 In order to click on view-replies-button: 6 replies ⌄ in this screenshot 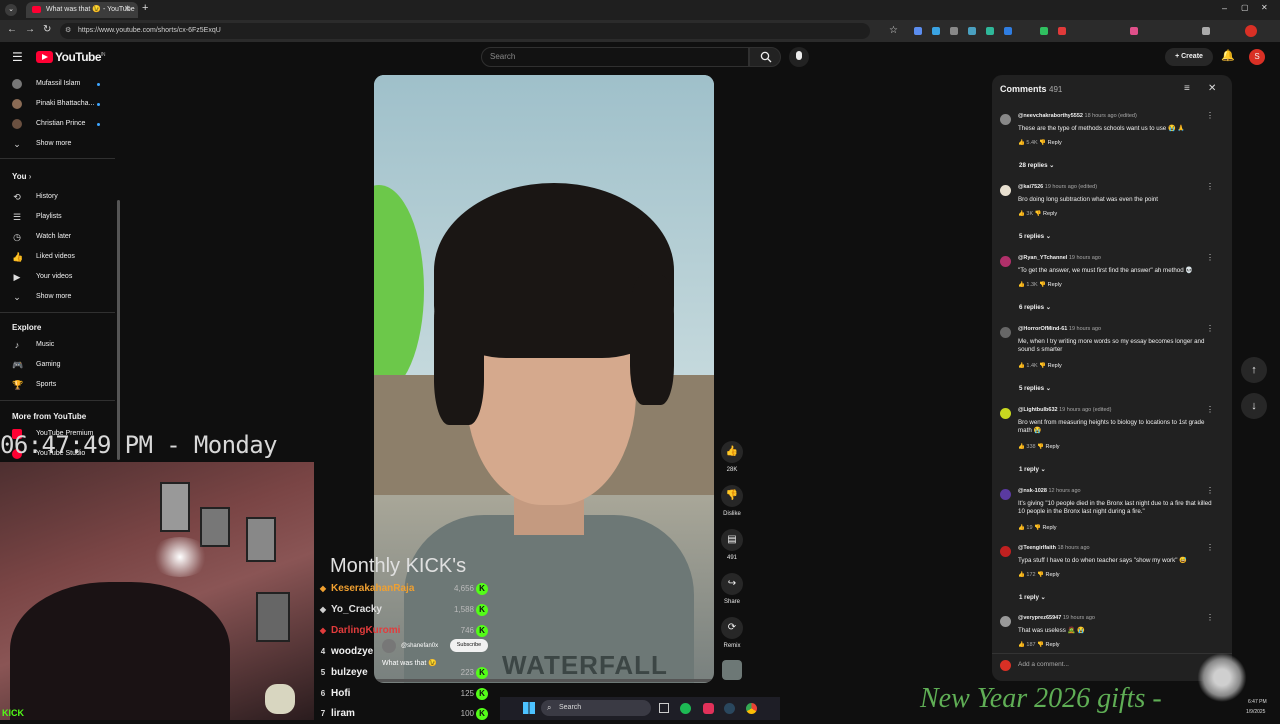, I will do `click(1035, 307)`.